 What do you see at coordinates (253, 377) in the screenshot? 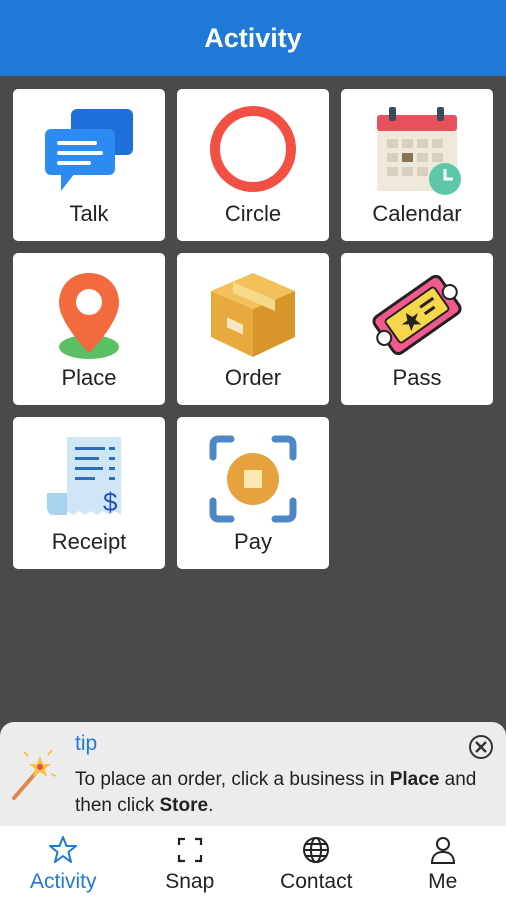
I see `tile-label: Order` at bounding box center [253, 377].